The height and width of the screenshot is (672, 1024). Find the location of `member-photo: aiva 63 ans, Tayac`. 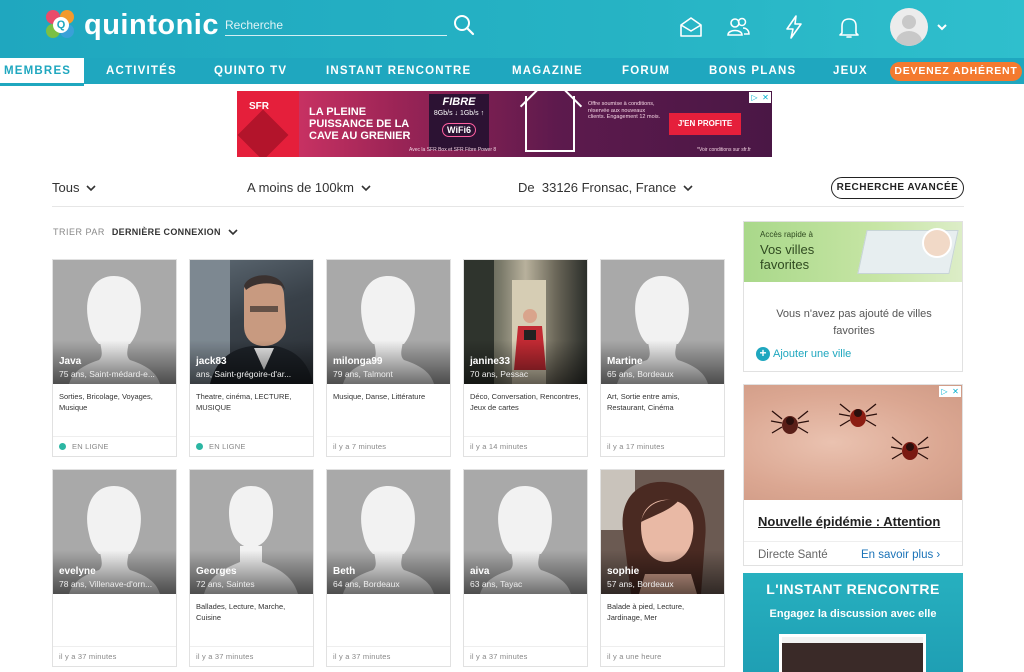

member-photo: aiva 63 ans, Tayac is located at coordinates (525, 532).